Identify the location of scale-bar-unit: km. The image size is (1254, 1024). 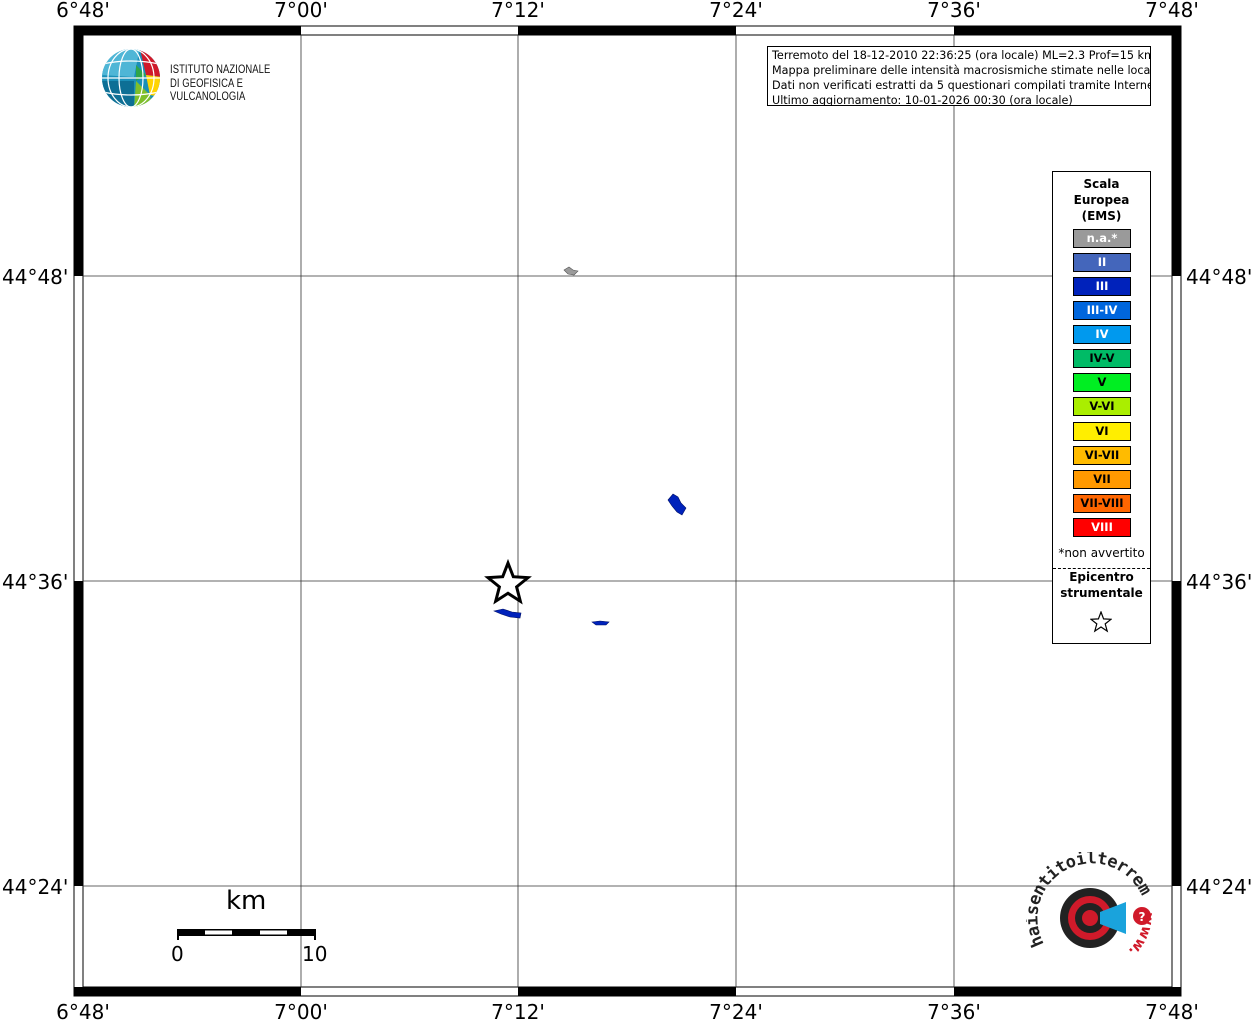
(246, 901).